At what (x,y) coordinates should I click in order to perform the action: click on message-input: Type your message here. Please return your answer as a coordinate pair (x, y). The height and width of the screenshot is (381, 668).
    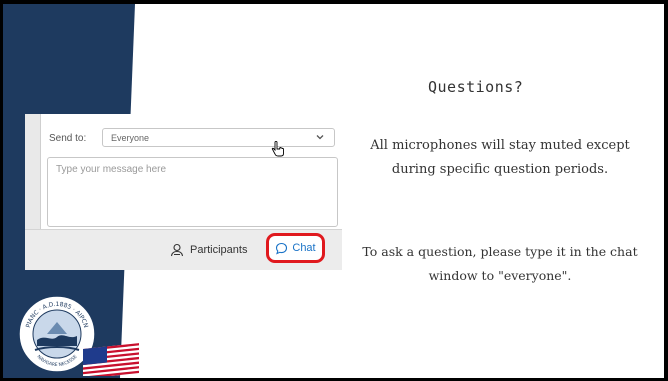
    Looking at the image, I should click on (192, 192).